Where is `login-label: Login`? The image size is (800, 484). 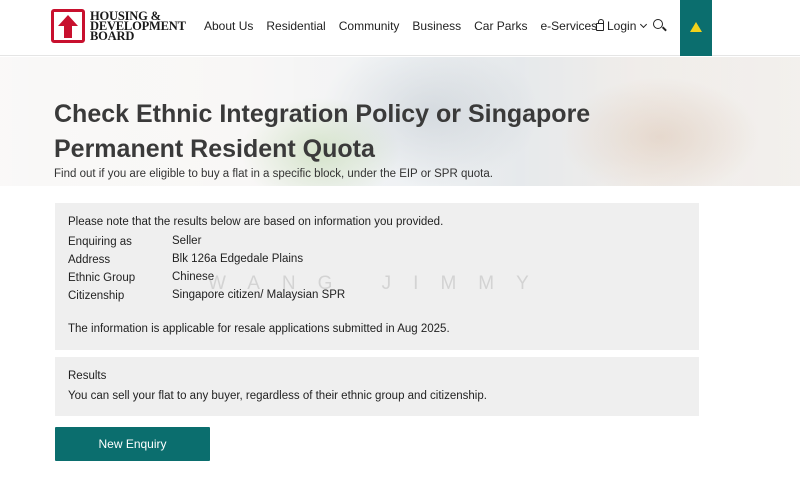
login-label: Login is located at coordinates (622, 26).